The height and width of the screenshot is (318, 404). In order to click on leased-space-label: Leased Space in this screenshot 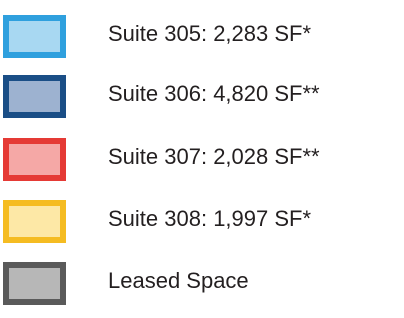, I will do `click(178, 280)`.